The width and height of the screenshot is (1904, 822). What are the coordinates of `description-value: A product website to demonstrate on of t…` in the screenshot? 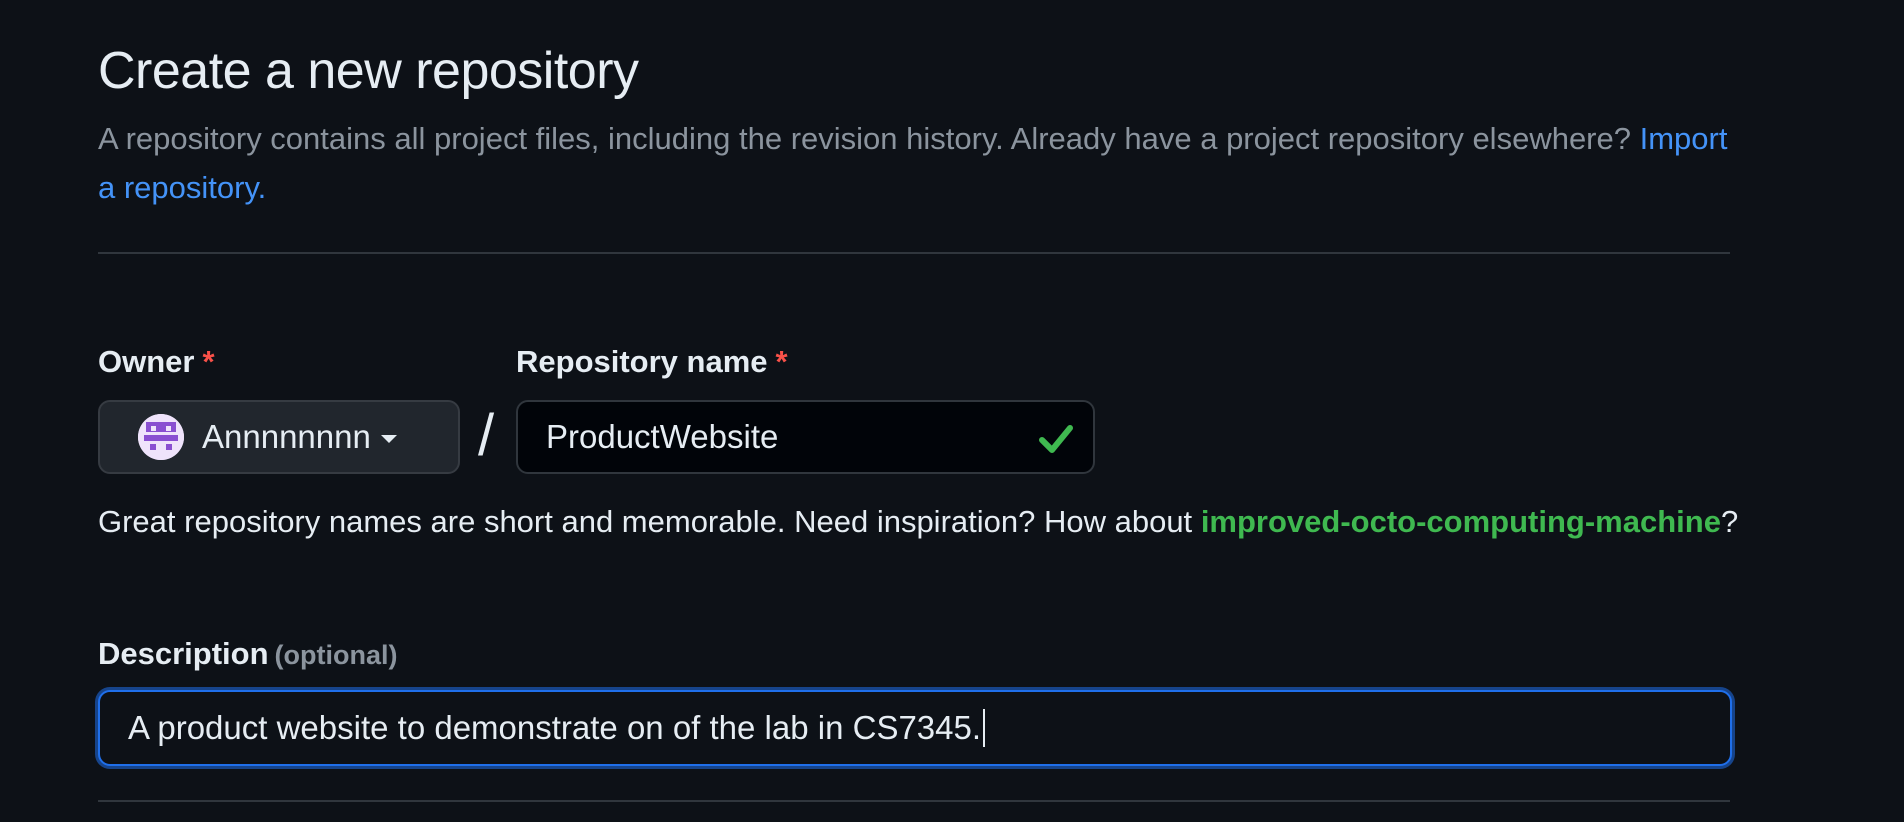 It's located at (555, 727).